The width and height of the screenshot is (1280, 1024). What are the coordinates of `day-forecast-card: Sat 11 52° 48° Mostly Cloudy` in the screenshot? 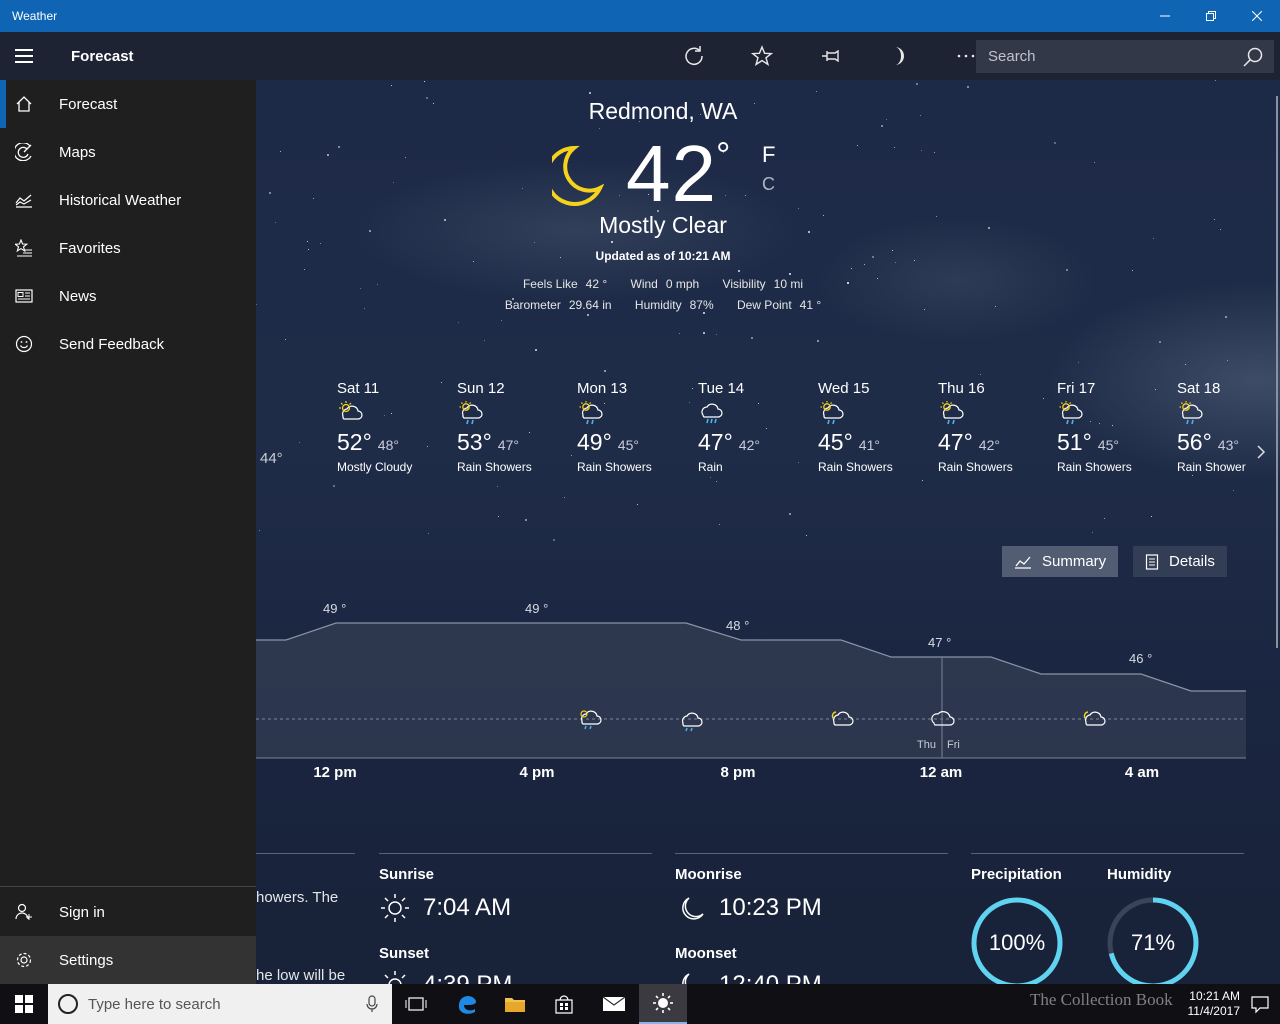 It's located at (397, 427).